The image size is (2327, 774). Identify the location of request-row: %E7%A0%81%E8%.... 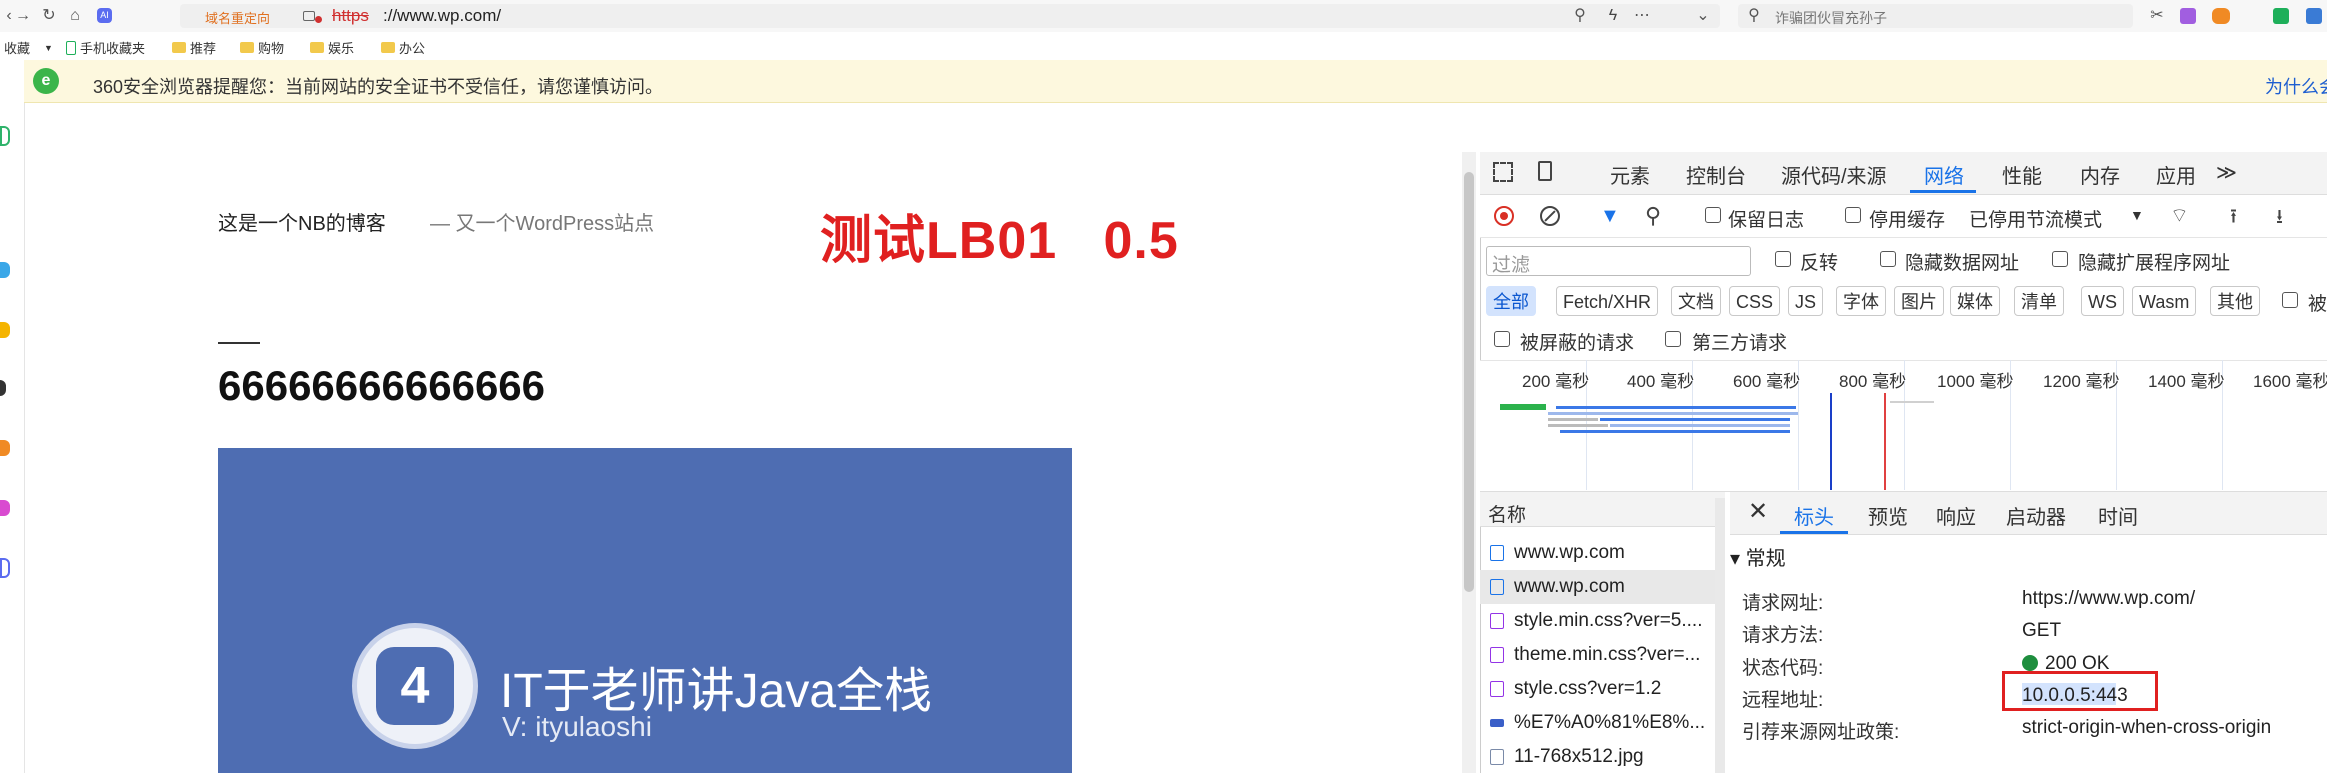
(1602, 723).